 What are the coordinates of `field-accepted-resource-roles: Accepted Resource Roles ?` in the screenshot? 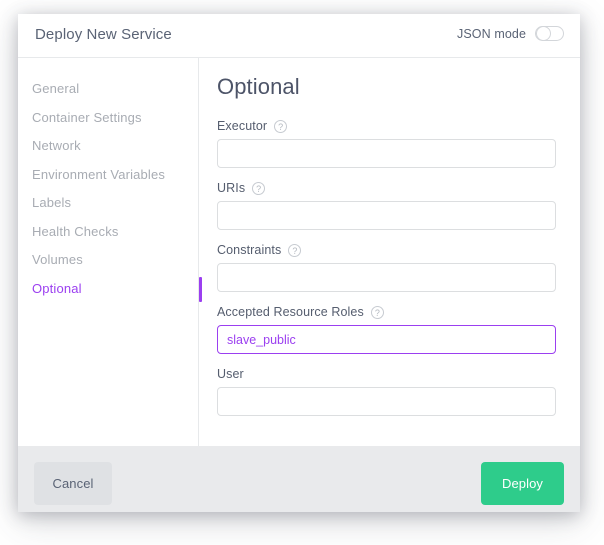 It's located at (387, 329).